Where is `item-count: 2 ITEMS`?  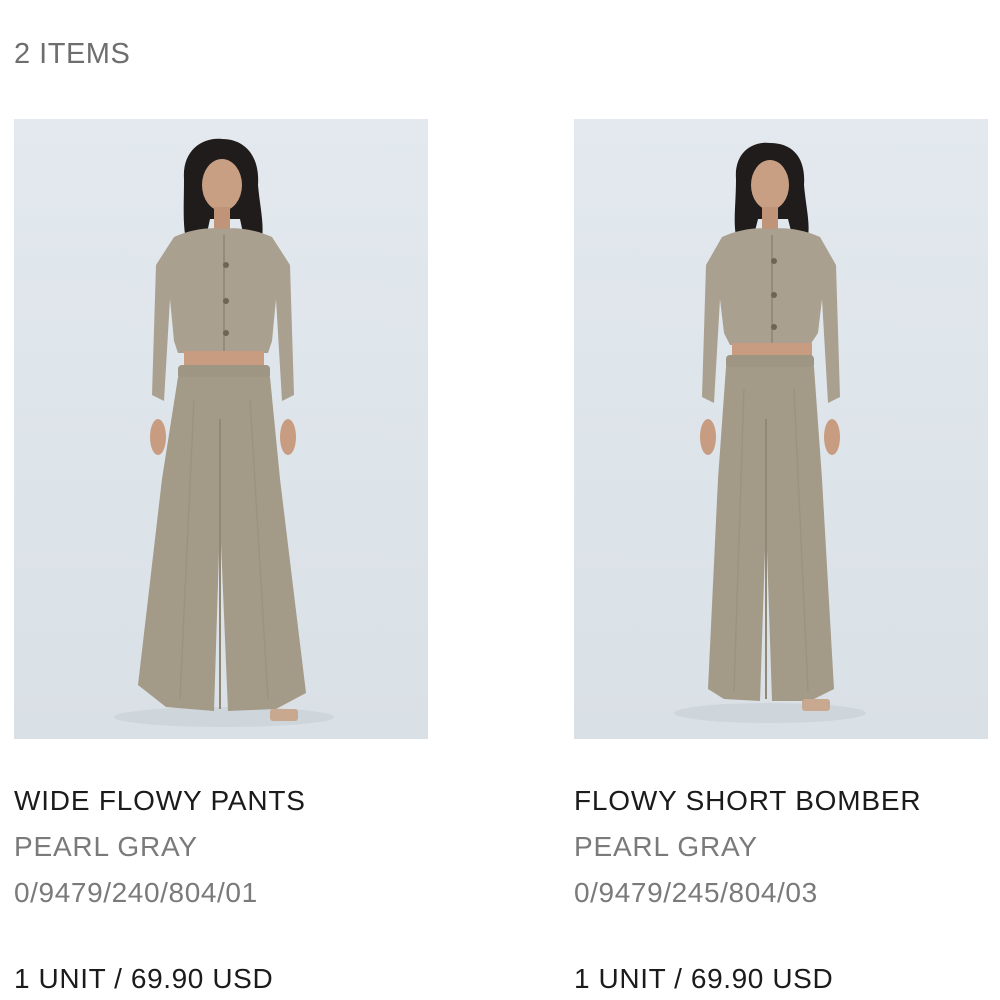 item-count: 2 ITEMS is located at coordinates (72, 54).